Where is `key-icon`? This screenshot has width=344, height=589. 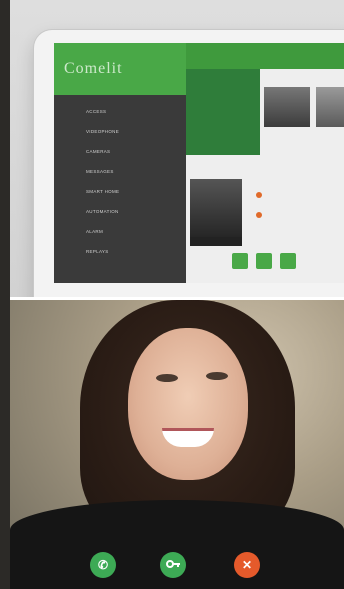 key-icon is located at coordinates (173, 565).